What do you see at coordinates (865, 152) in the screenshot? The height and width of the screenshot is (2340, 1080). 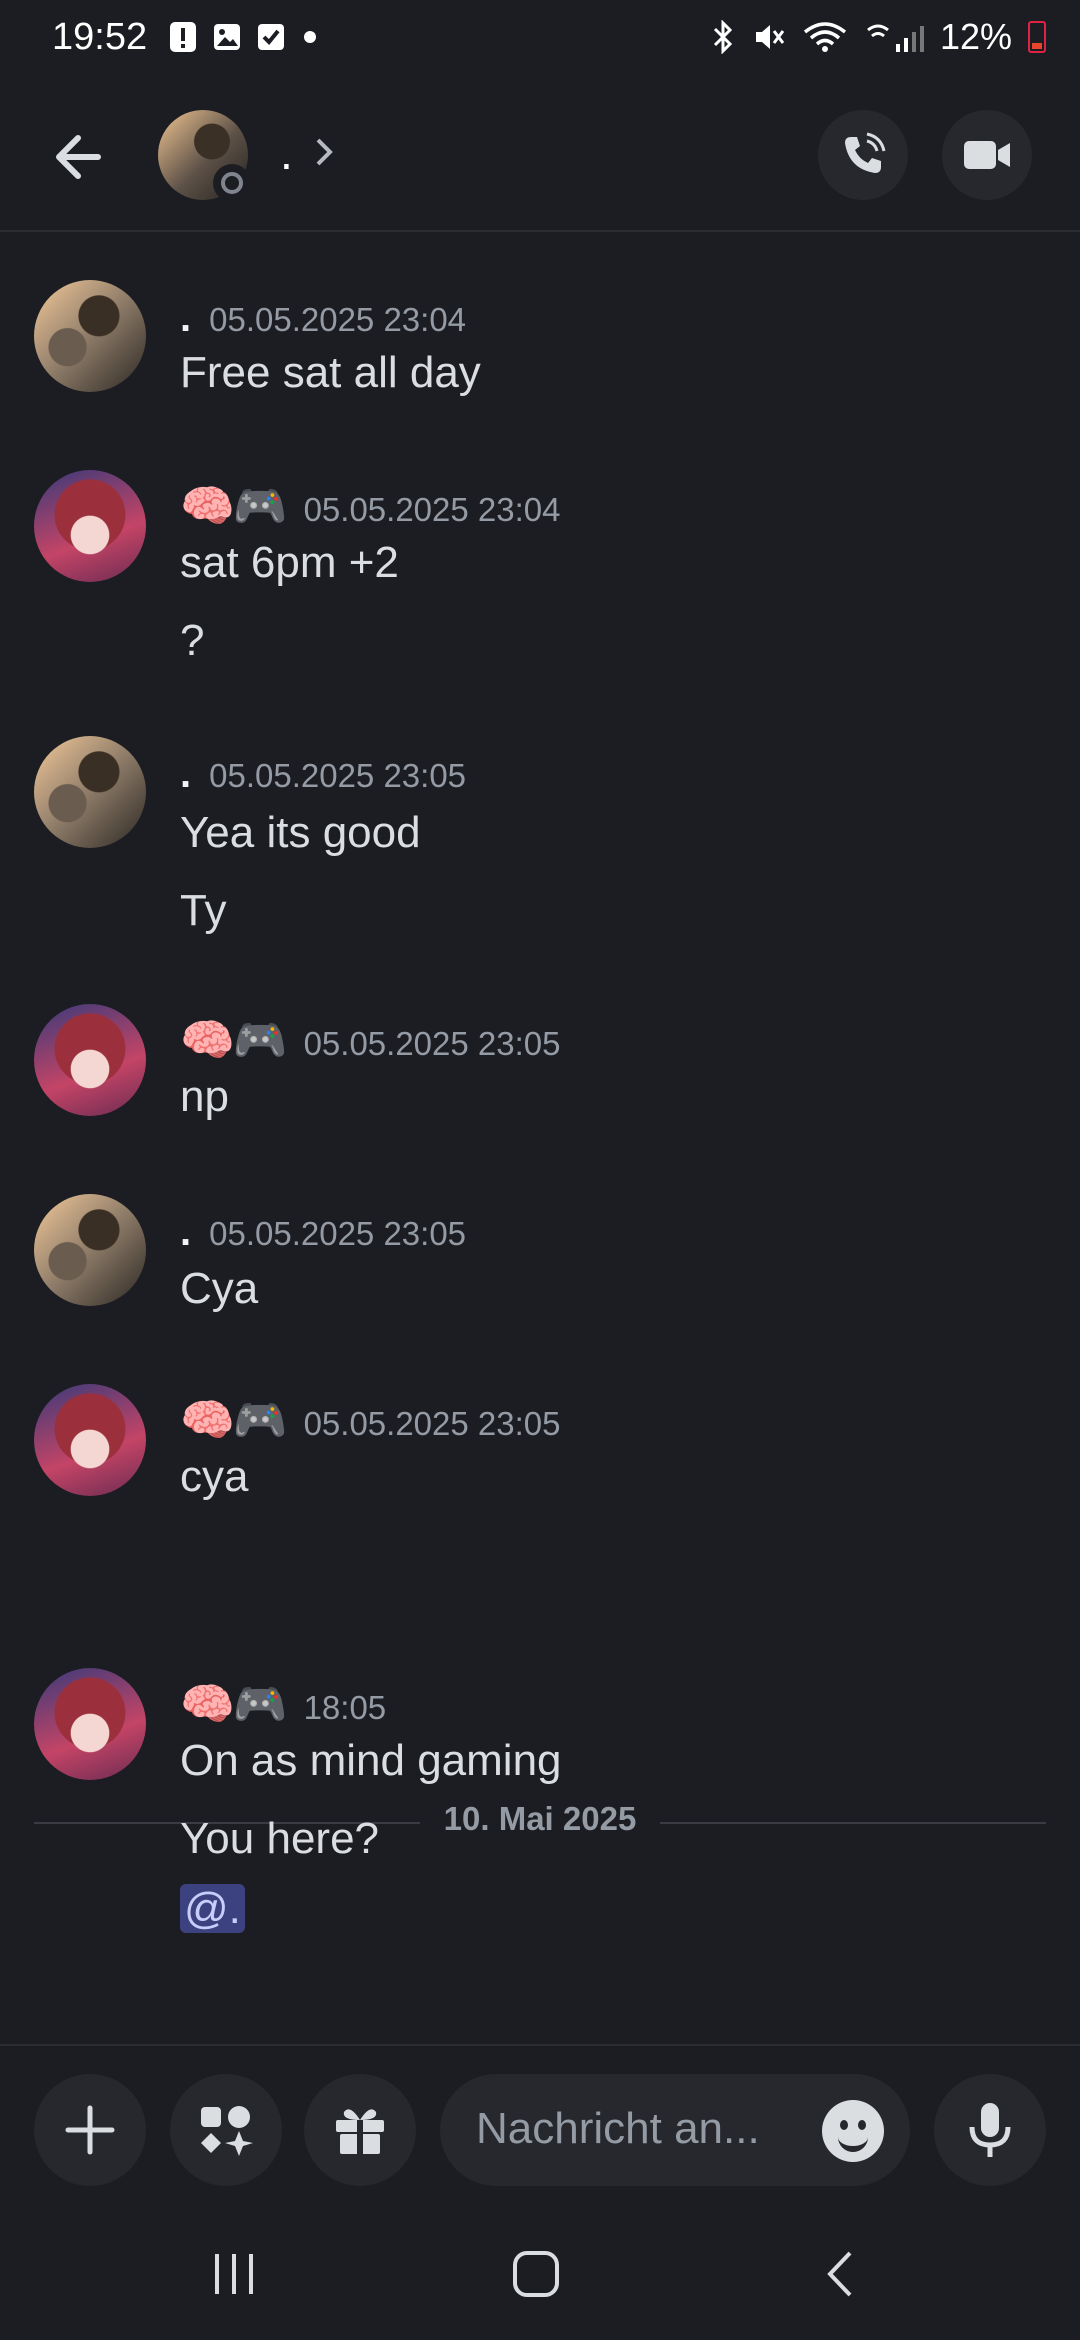 I see `phone-icon` at bounding box center [865, 152].